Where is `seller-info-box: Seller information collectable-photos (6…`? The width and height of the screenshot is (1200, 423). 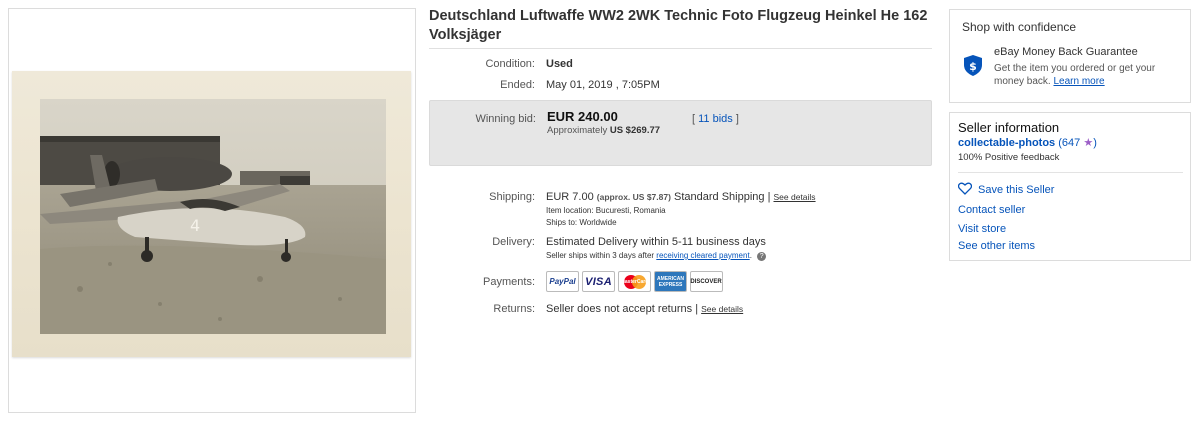
seller-info-box: Seller information collectable-photos (6… is located at coordinates (1070, 186).